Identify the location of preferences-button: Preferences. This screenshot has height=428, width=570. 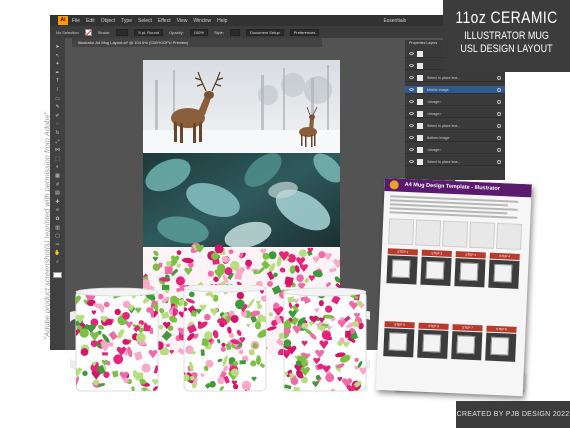
(304, 32).